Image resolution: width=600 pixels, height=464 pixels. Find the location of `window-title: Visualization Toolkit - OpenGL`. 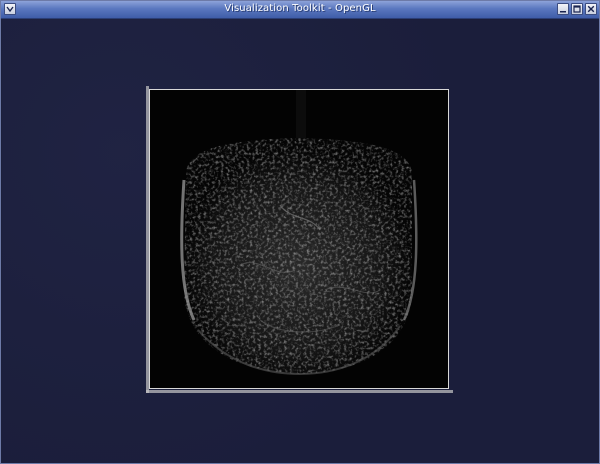

window-title: Visualization Toolkit - OpenGL is located at coordinates (300, 8).